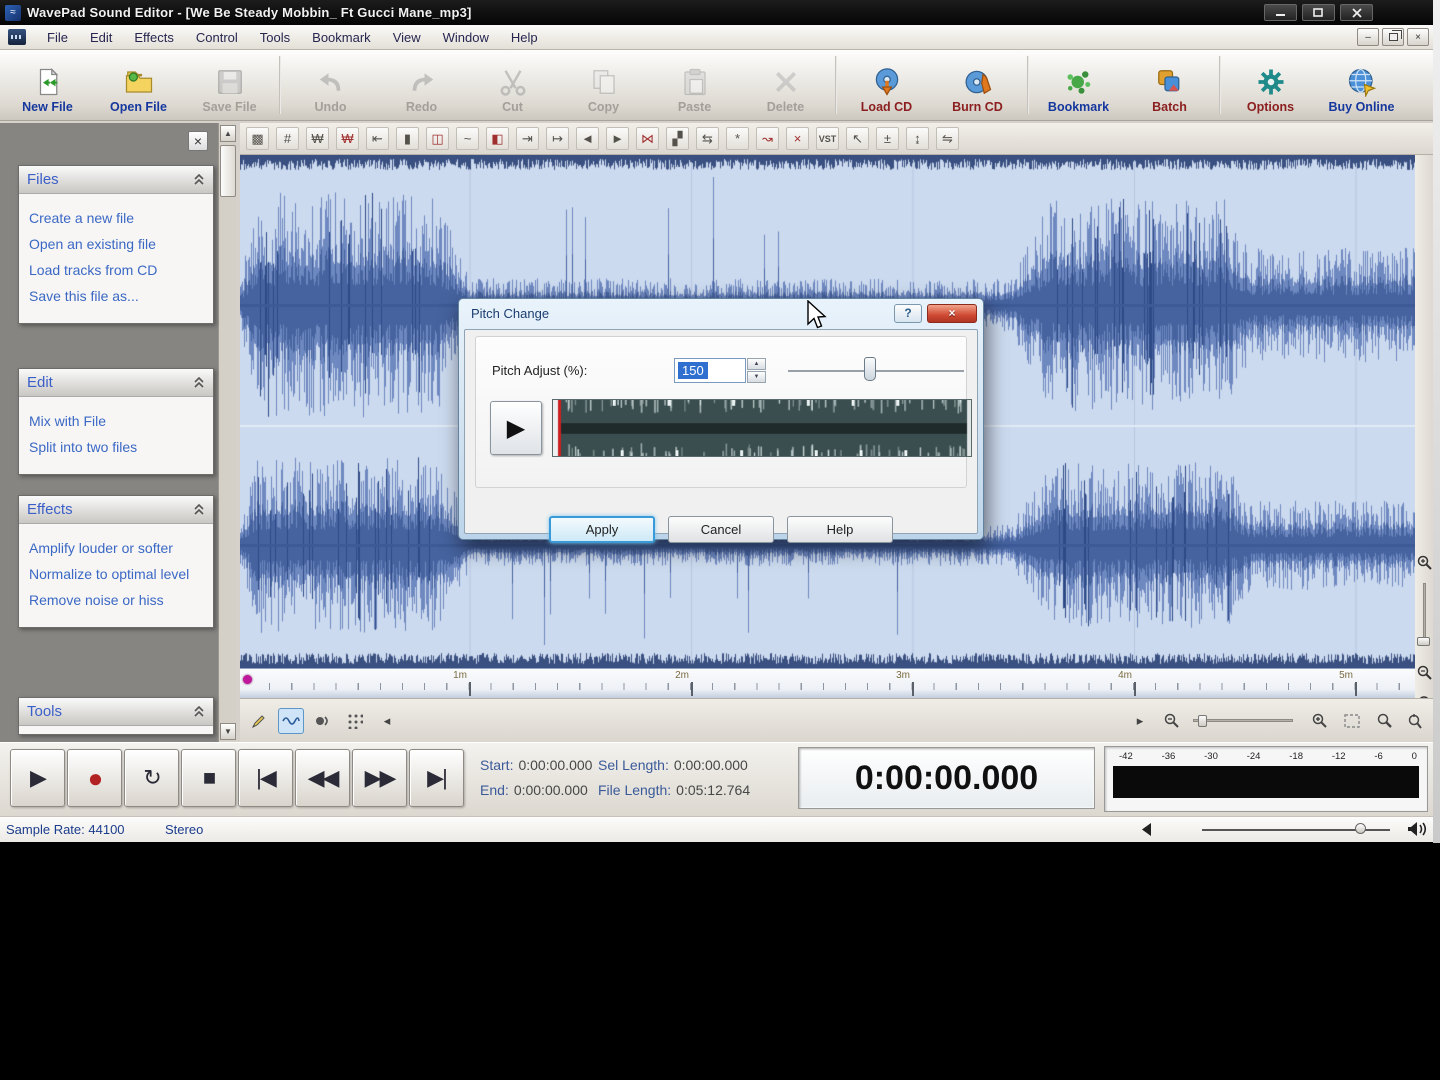 This screenshot has width=1440, height=1080. I want to click on sidebar-scrollbar: ▲ ▼, so click(227, 432).